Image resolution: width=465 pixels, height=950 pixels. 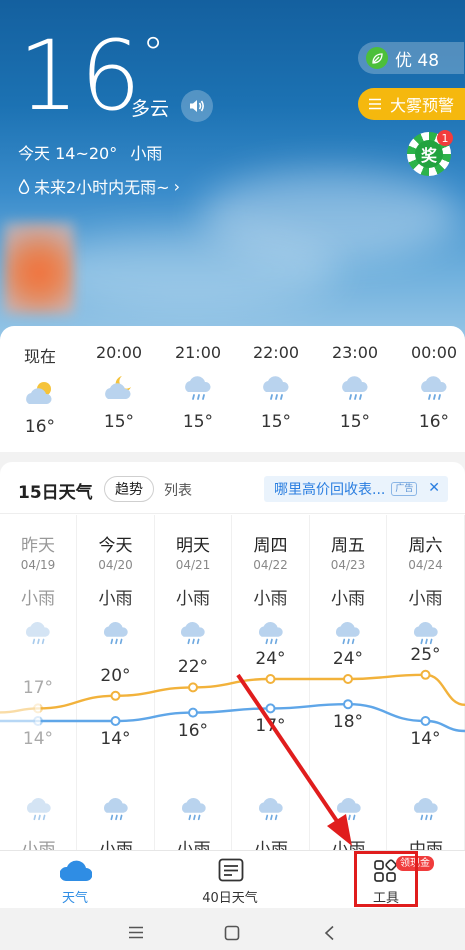 I want to click on hour-time: 22:00, so click(x=276, y=352).